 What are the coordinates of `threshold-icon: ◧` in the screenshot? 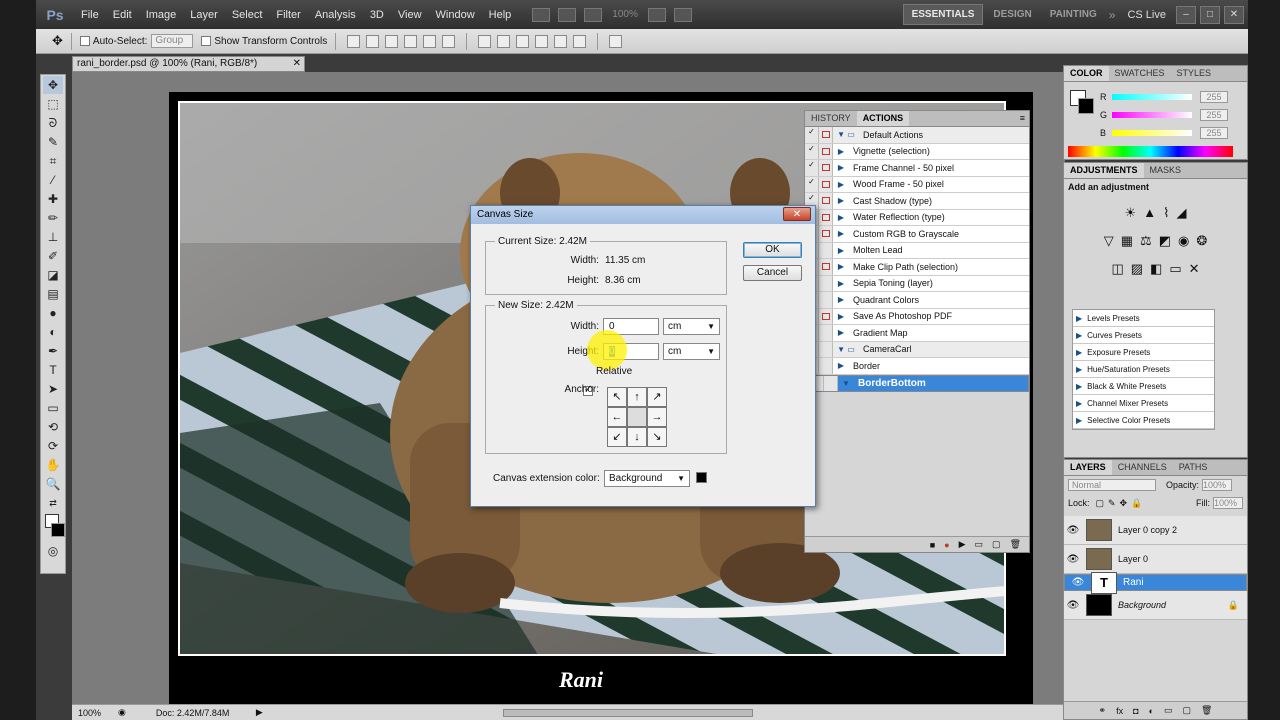 It's located at (1156, 269).